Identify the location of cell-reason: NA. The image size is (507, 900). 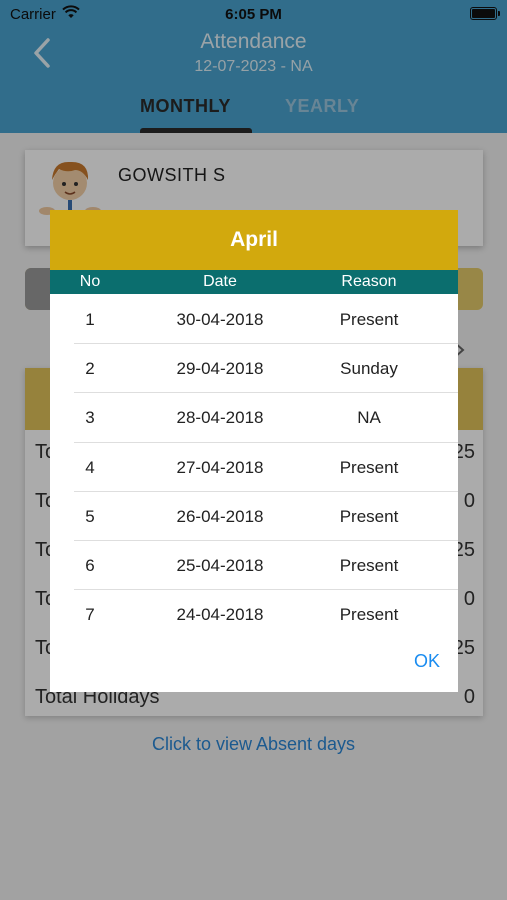
(369, 418).